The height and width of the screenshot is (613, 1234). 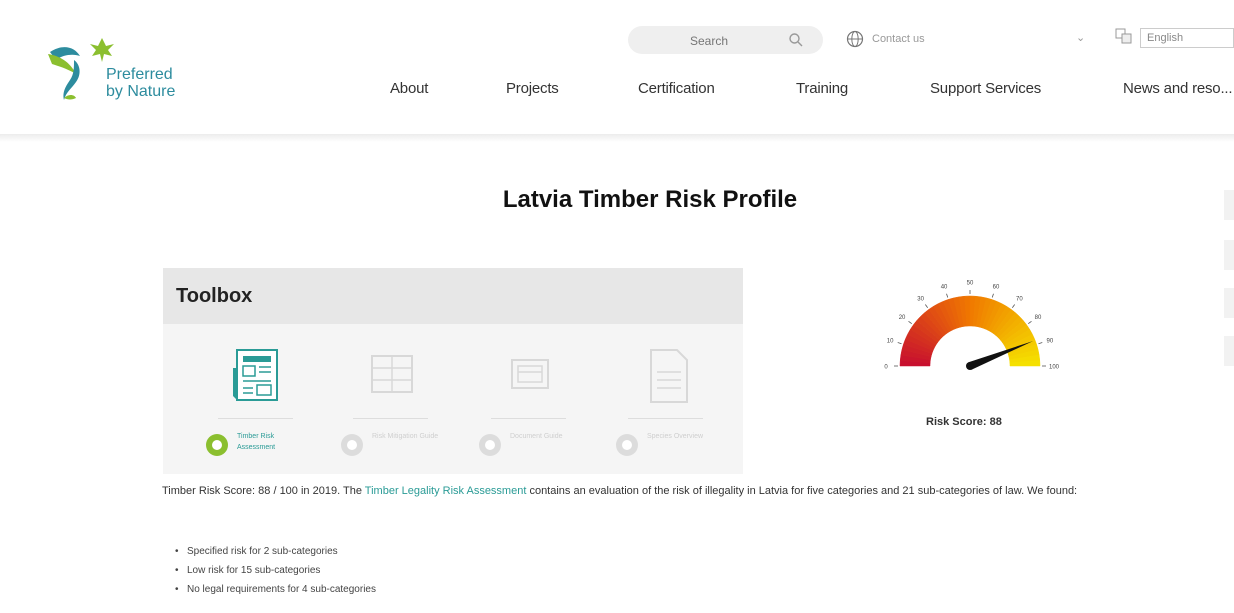 What do you see at coordinates (676, 88) in the screenshot?
I see `nav-certification: Certification` at bounding box center [676, 88].